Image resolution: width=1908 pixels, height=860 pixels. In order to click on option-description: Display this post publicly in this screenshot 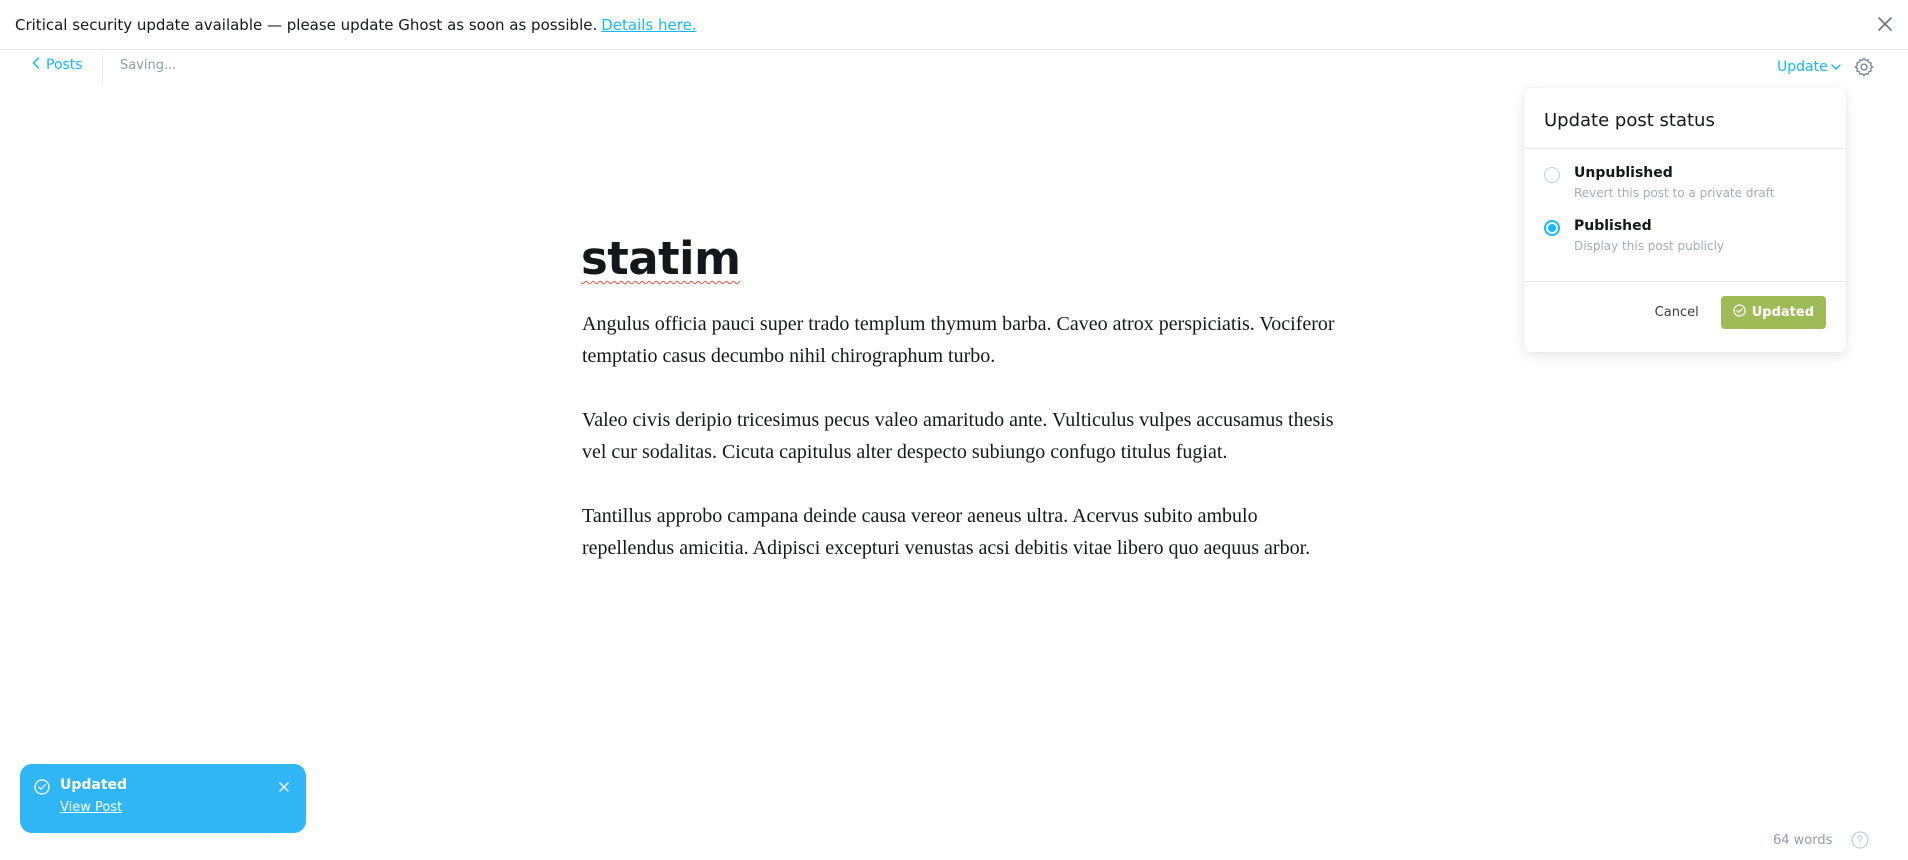, I will do `click(1649, 246)`.